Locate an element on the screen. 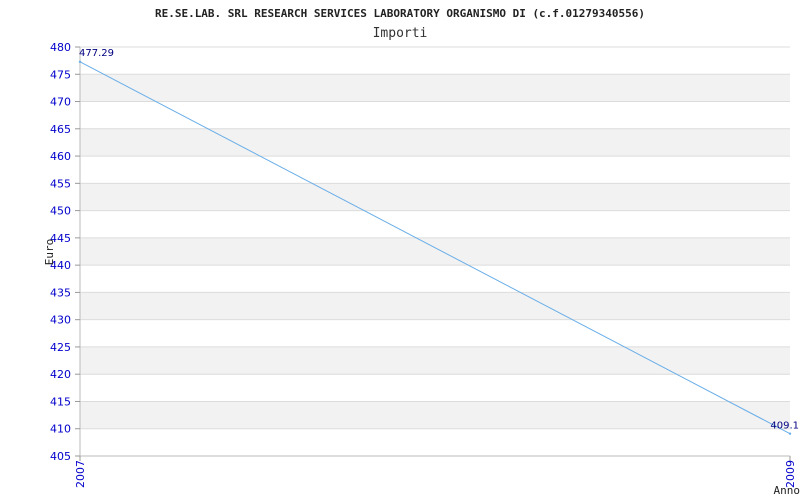 This screenshot has width=800, height=500. y-tick-label: 470 is located at coordinates (60, 102).